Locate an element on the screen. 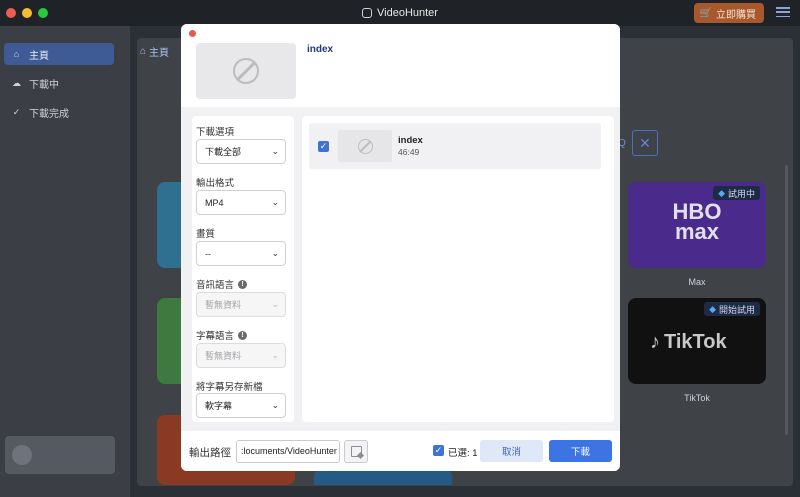 The height and width of the screenshot is (497, 800). download-option-label: 下載選項 is located at coordinates (215, 132).